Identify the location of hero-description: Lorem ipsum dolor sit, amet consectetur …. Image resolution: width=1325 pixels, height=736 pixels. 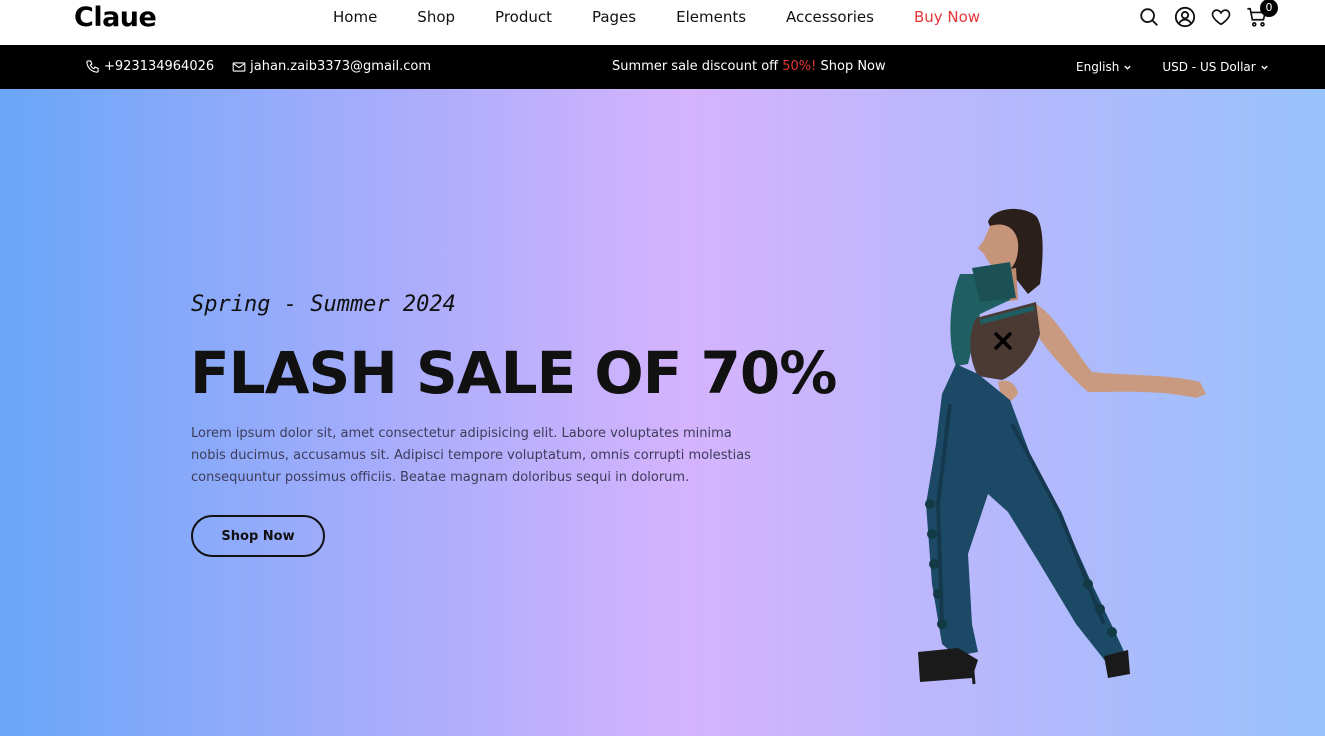
(471, 455).